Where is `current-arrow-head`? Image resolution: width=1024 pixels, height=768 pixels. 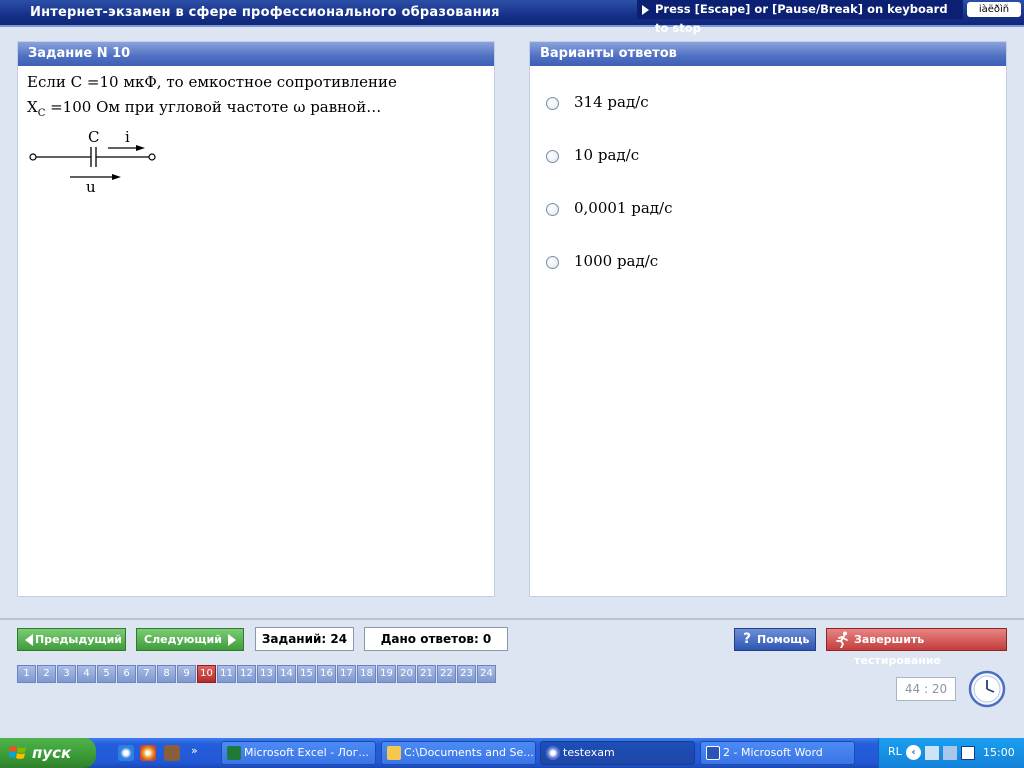
current-arrow-head is located at coordinates (140, 148).